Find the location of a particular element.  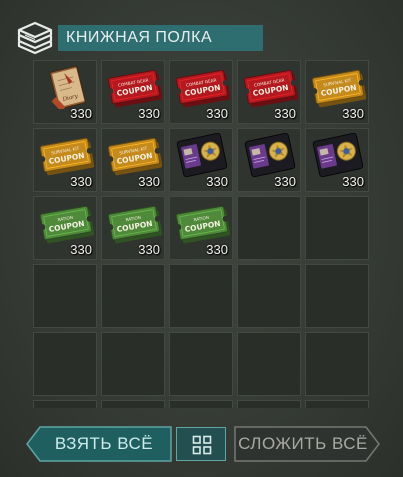

container-header: КНИЖНАЯ ПОЛКА is located at coordinates (140, 37).